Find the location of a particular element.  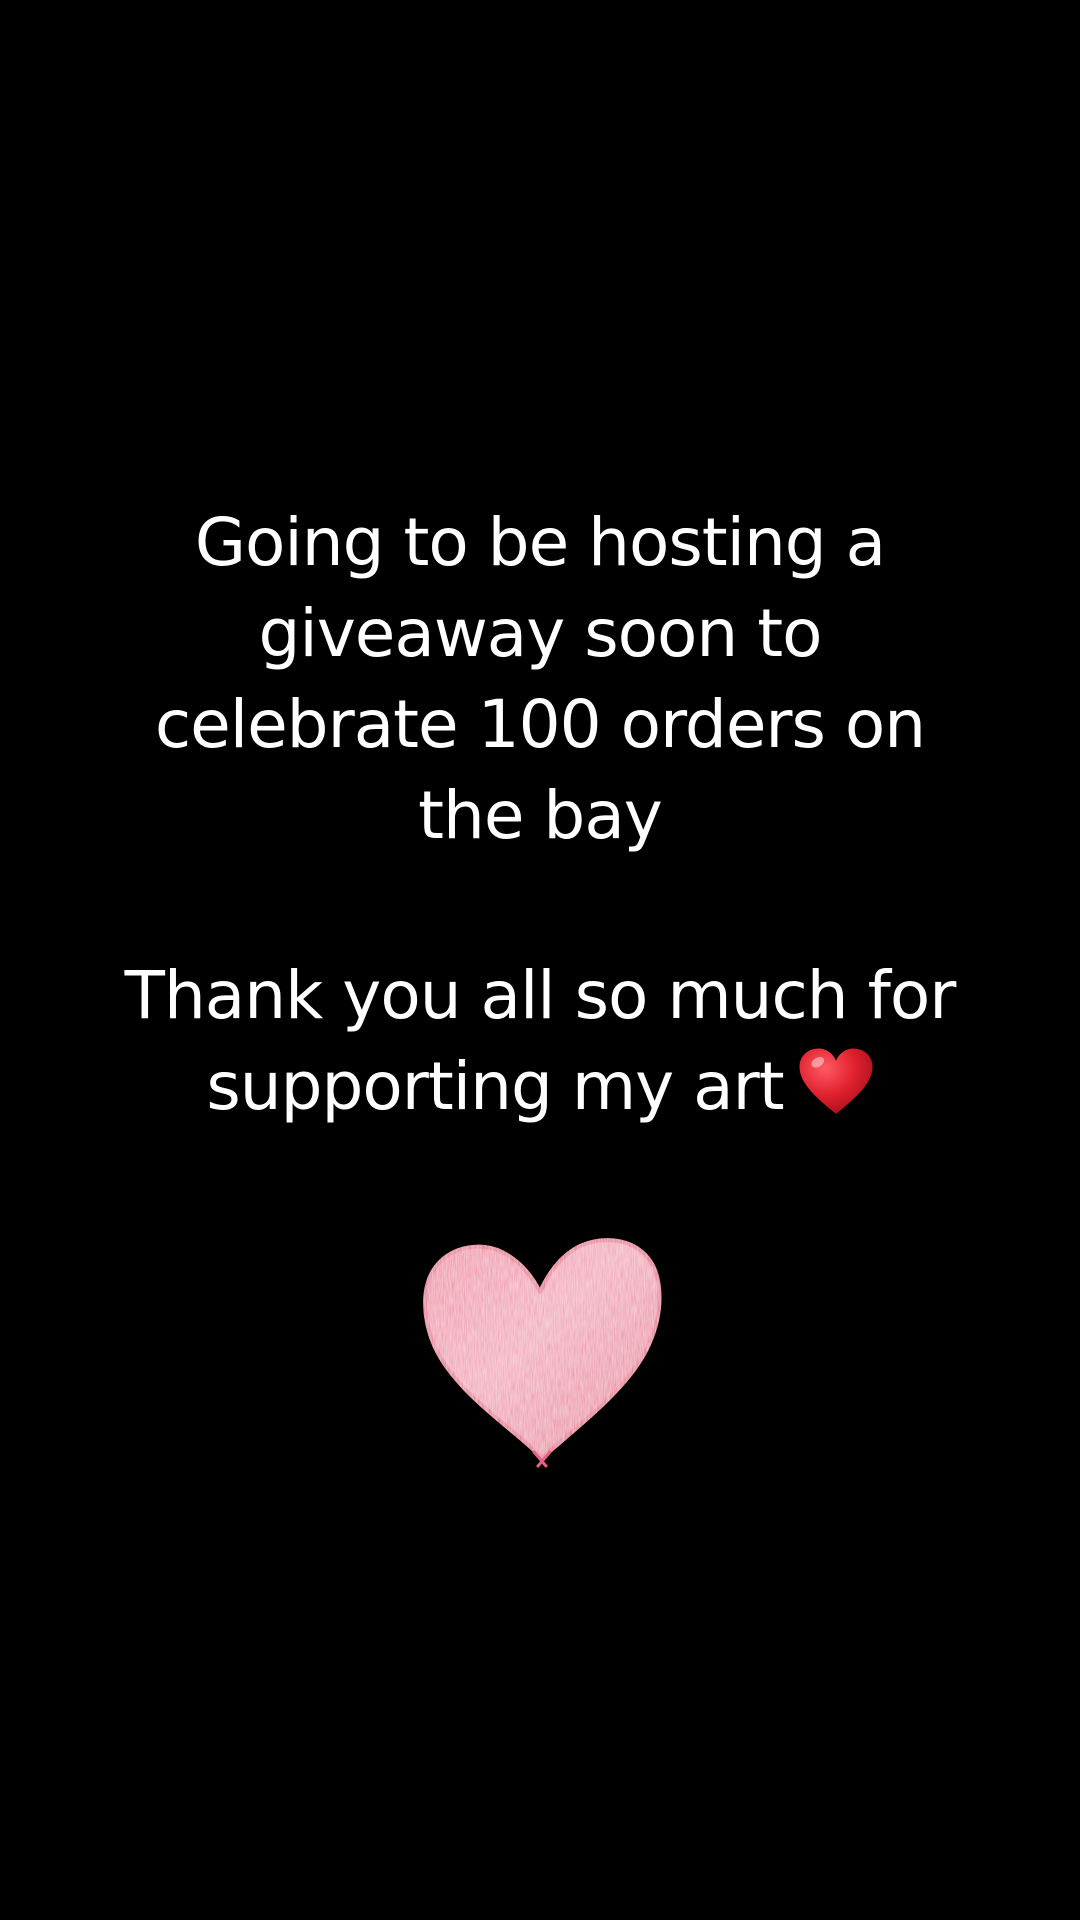

thanks-line-1: Thank you all so much for is located at coordinates (540, 995).